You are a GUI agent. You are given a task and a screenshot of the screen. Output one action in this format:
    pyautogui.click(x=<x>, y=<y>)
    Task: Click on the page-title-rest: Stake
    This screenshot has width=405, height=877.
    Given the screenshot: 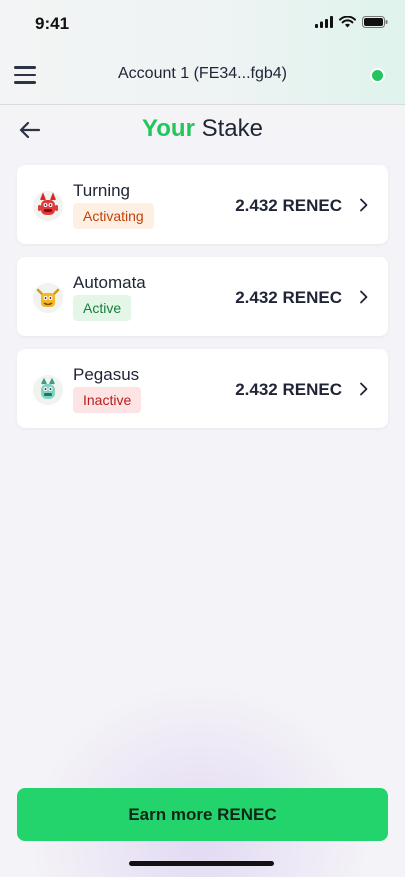 What is the action you would take?
    pyautogui.click(x=232, y=128)
    